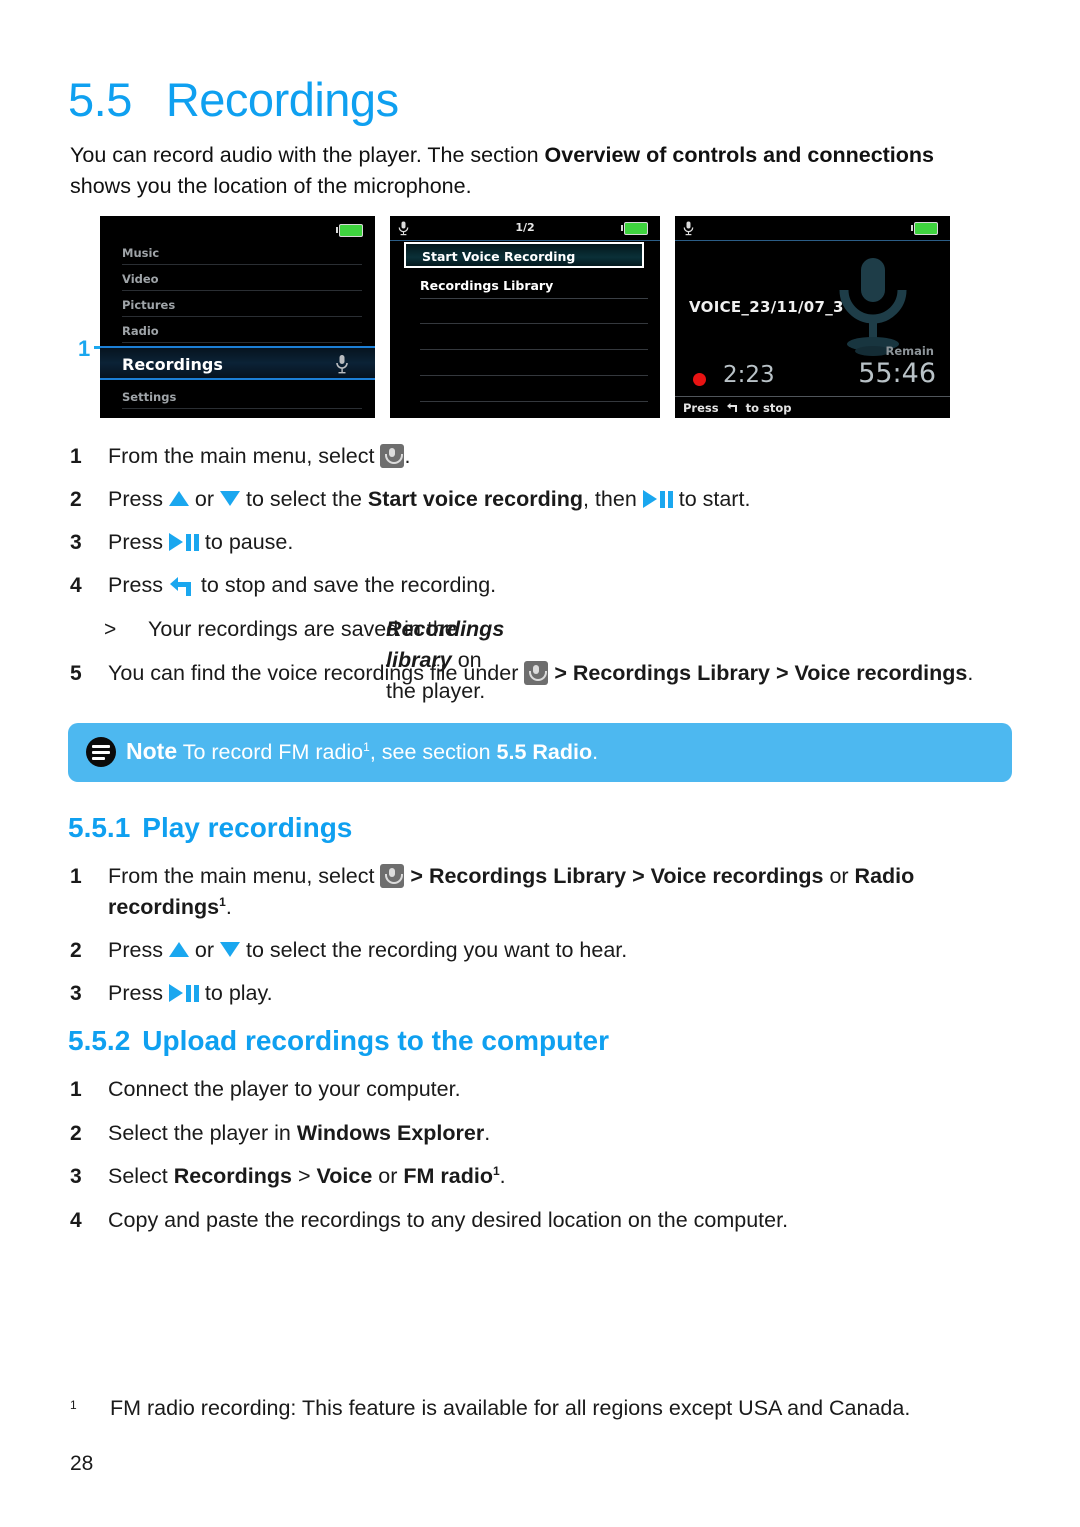 This screenshot has width=1080, height=1527. I want to click on step5-bold-2: Voice recordings, so click(881, 673).